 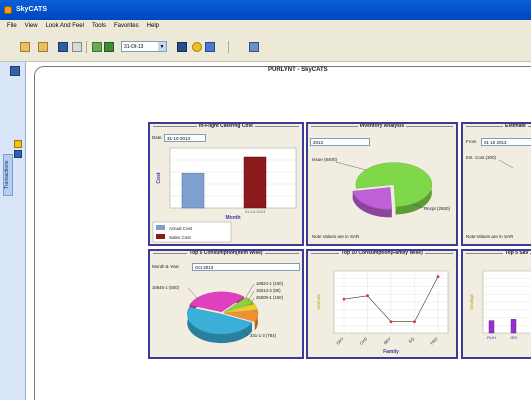 I want to click on from-date-field: 01 10 2013, so click(x=506, y=142).